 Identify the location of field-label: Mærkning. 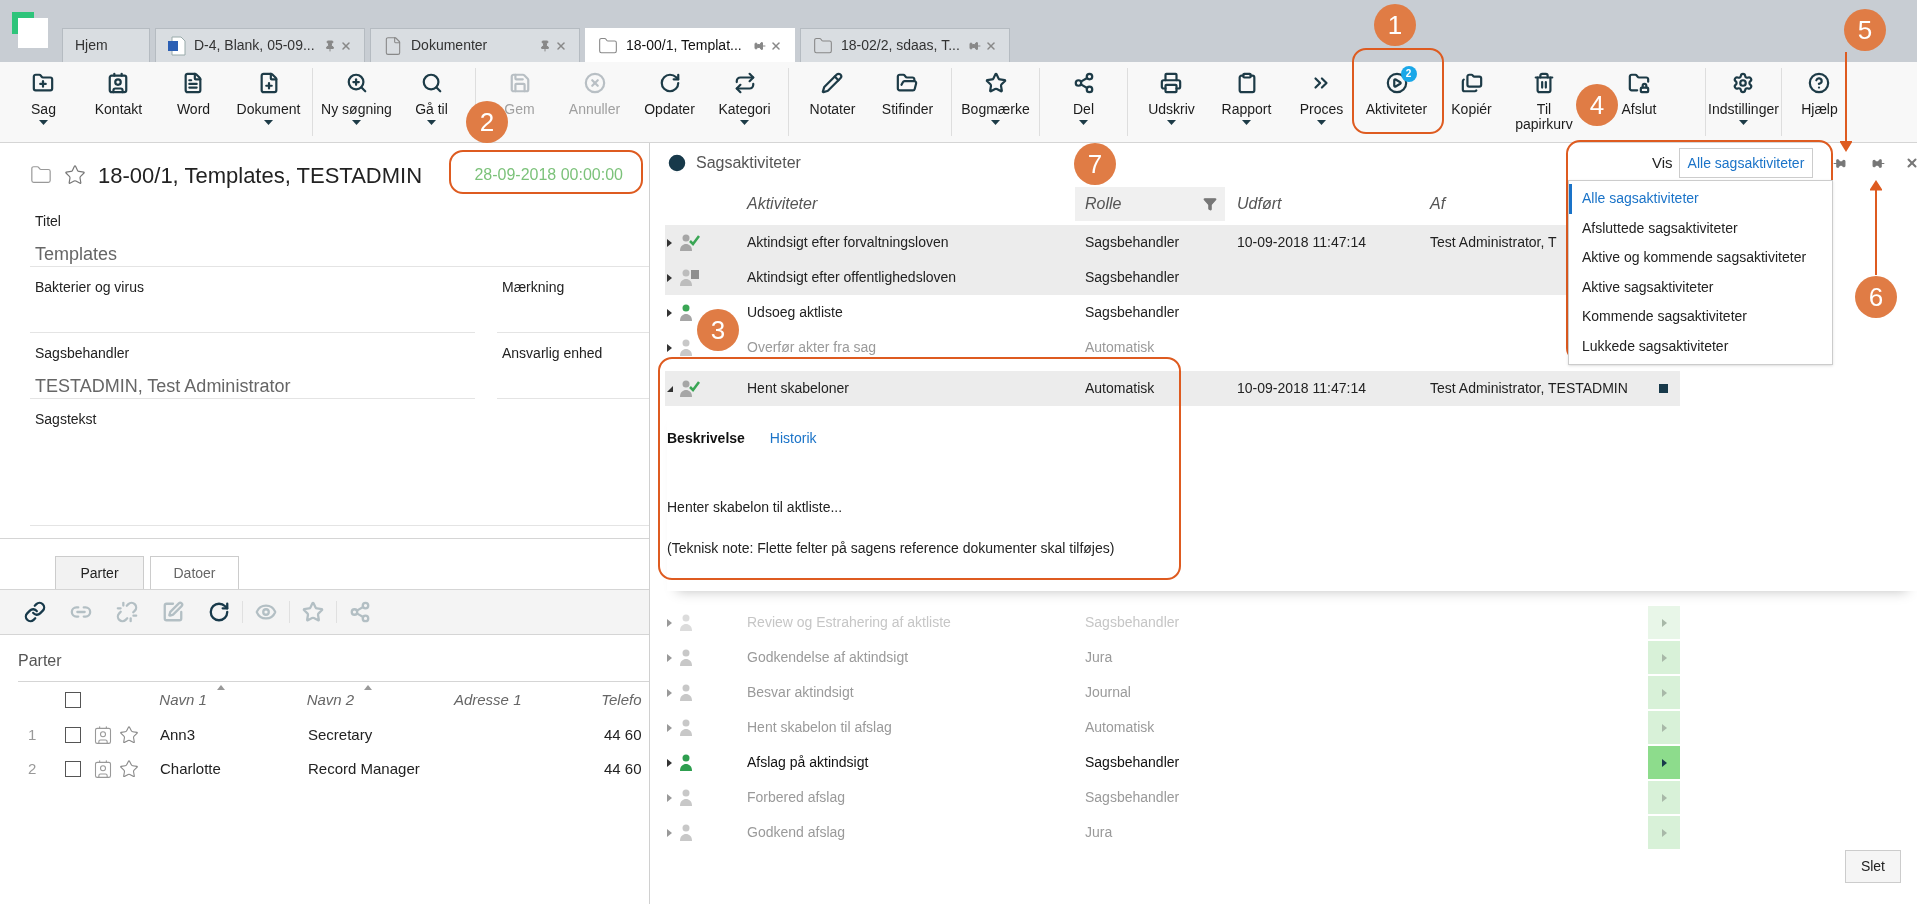
(534, 287).